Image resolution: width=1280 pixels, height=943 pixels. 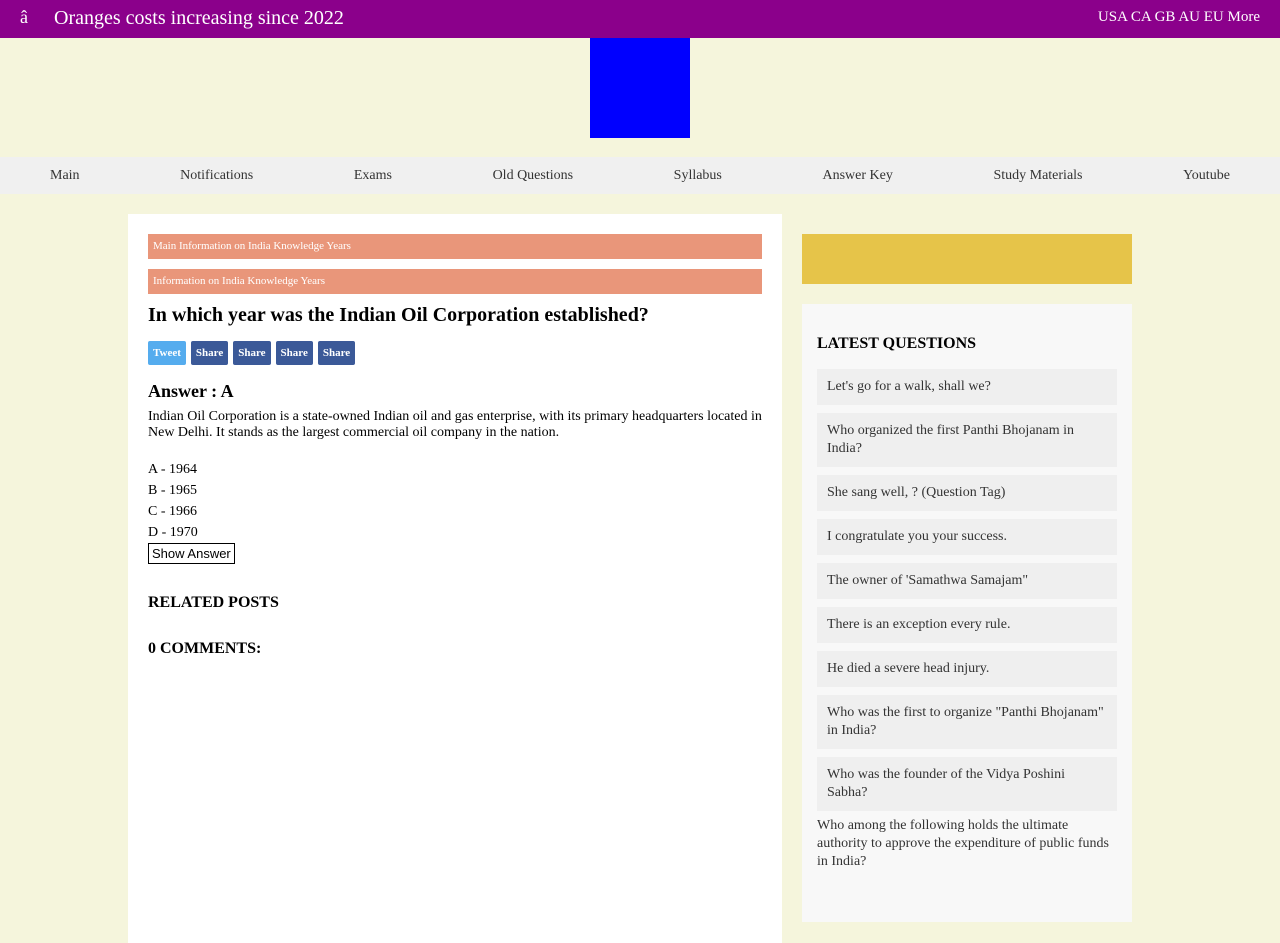 What do you see at coordinates (967, 387) in the screenshot?
I see `list-item: Let's go for a walk, shall we?` at bounding box center [967, 387].